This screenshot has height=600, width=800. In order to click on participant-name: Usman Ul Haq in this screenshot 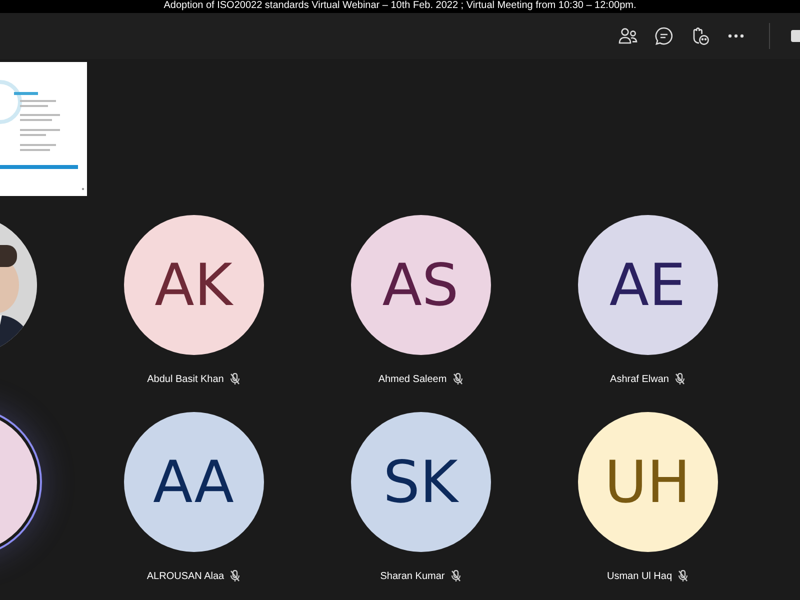, I will do `click(639, 576)`.